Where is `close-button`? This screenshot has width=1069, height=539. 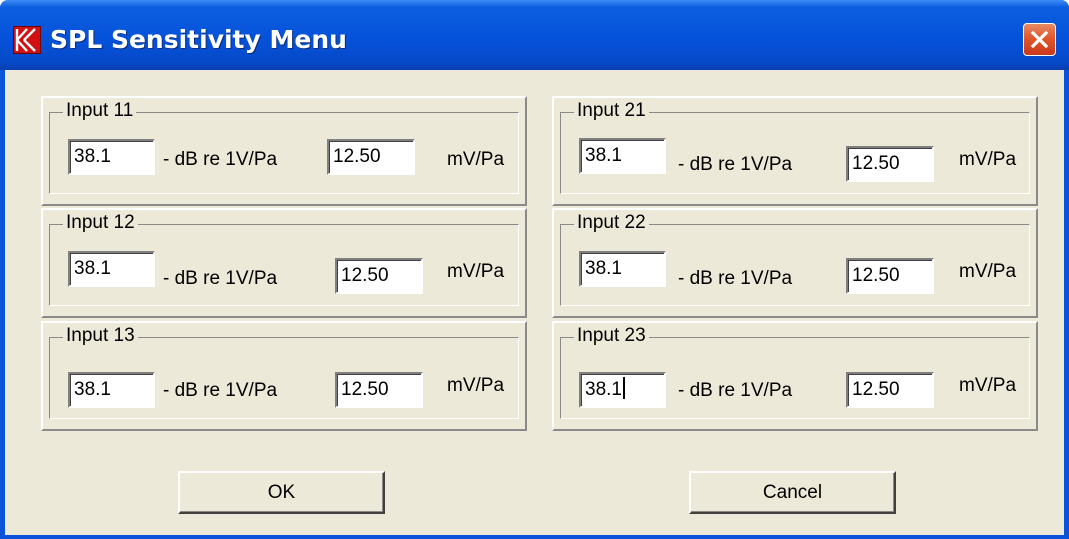 close-button is located at coordinates (1039, 39).